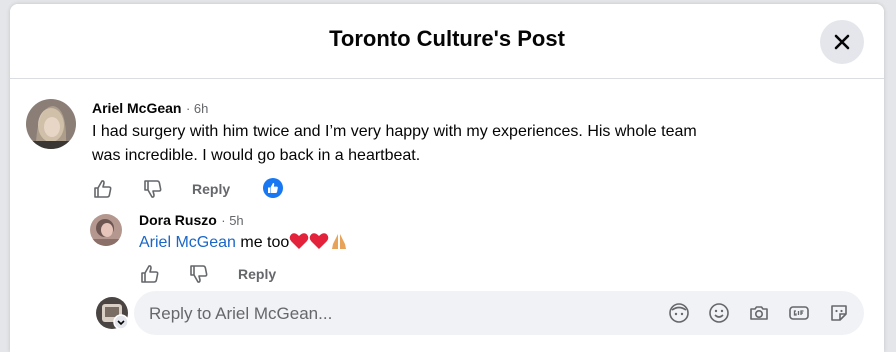 The height and width of the screenshot is (352, 896). Describe the element at coordinates (112, 313) in the screenshot. I see `current-user-avatar` at that location.